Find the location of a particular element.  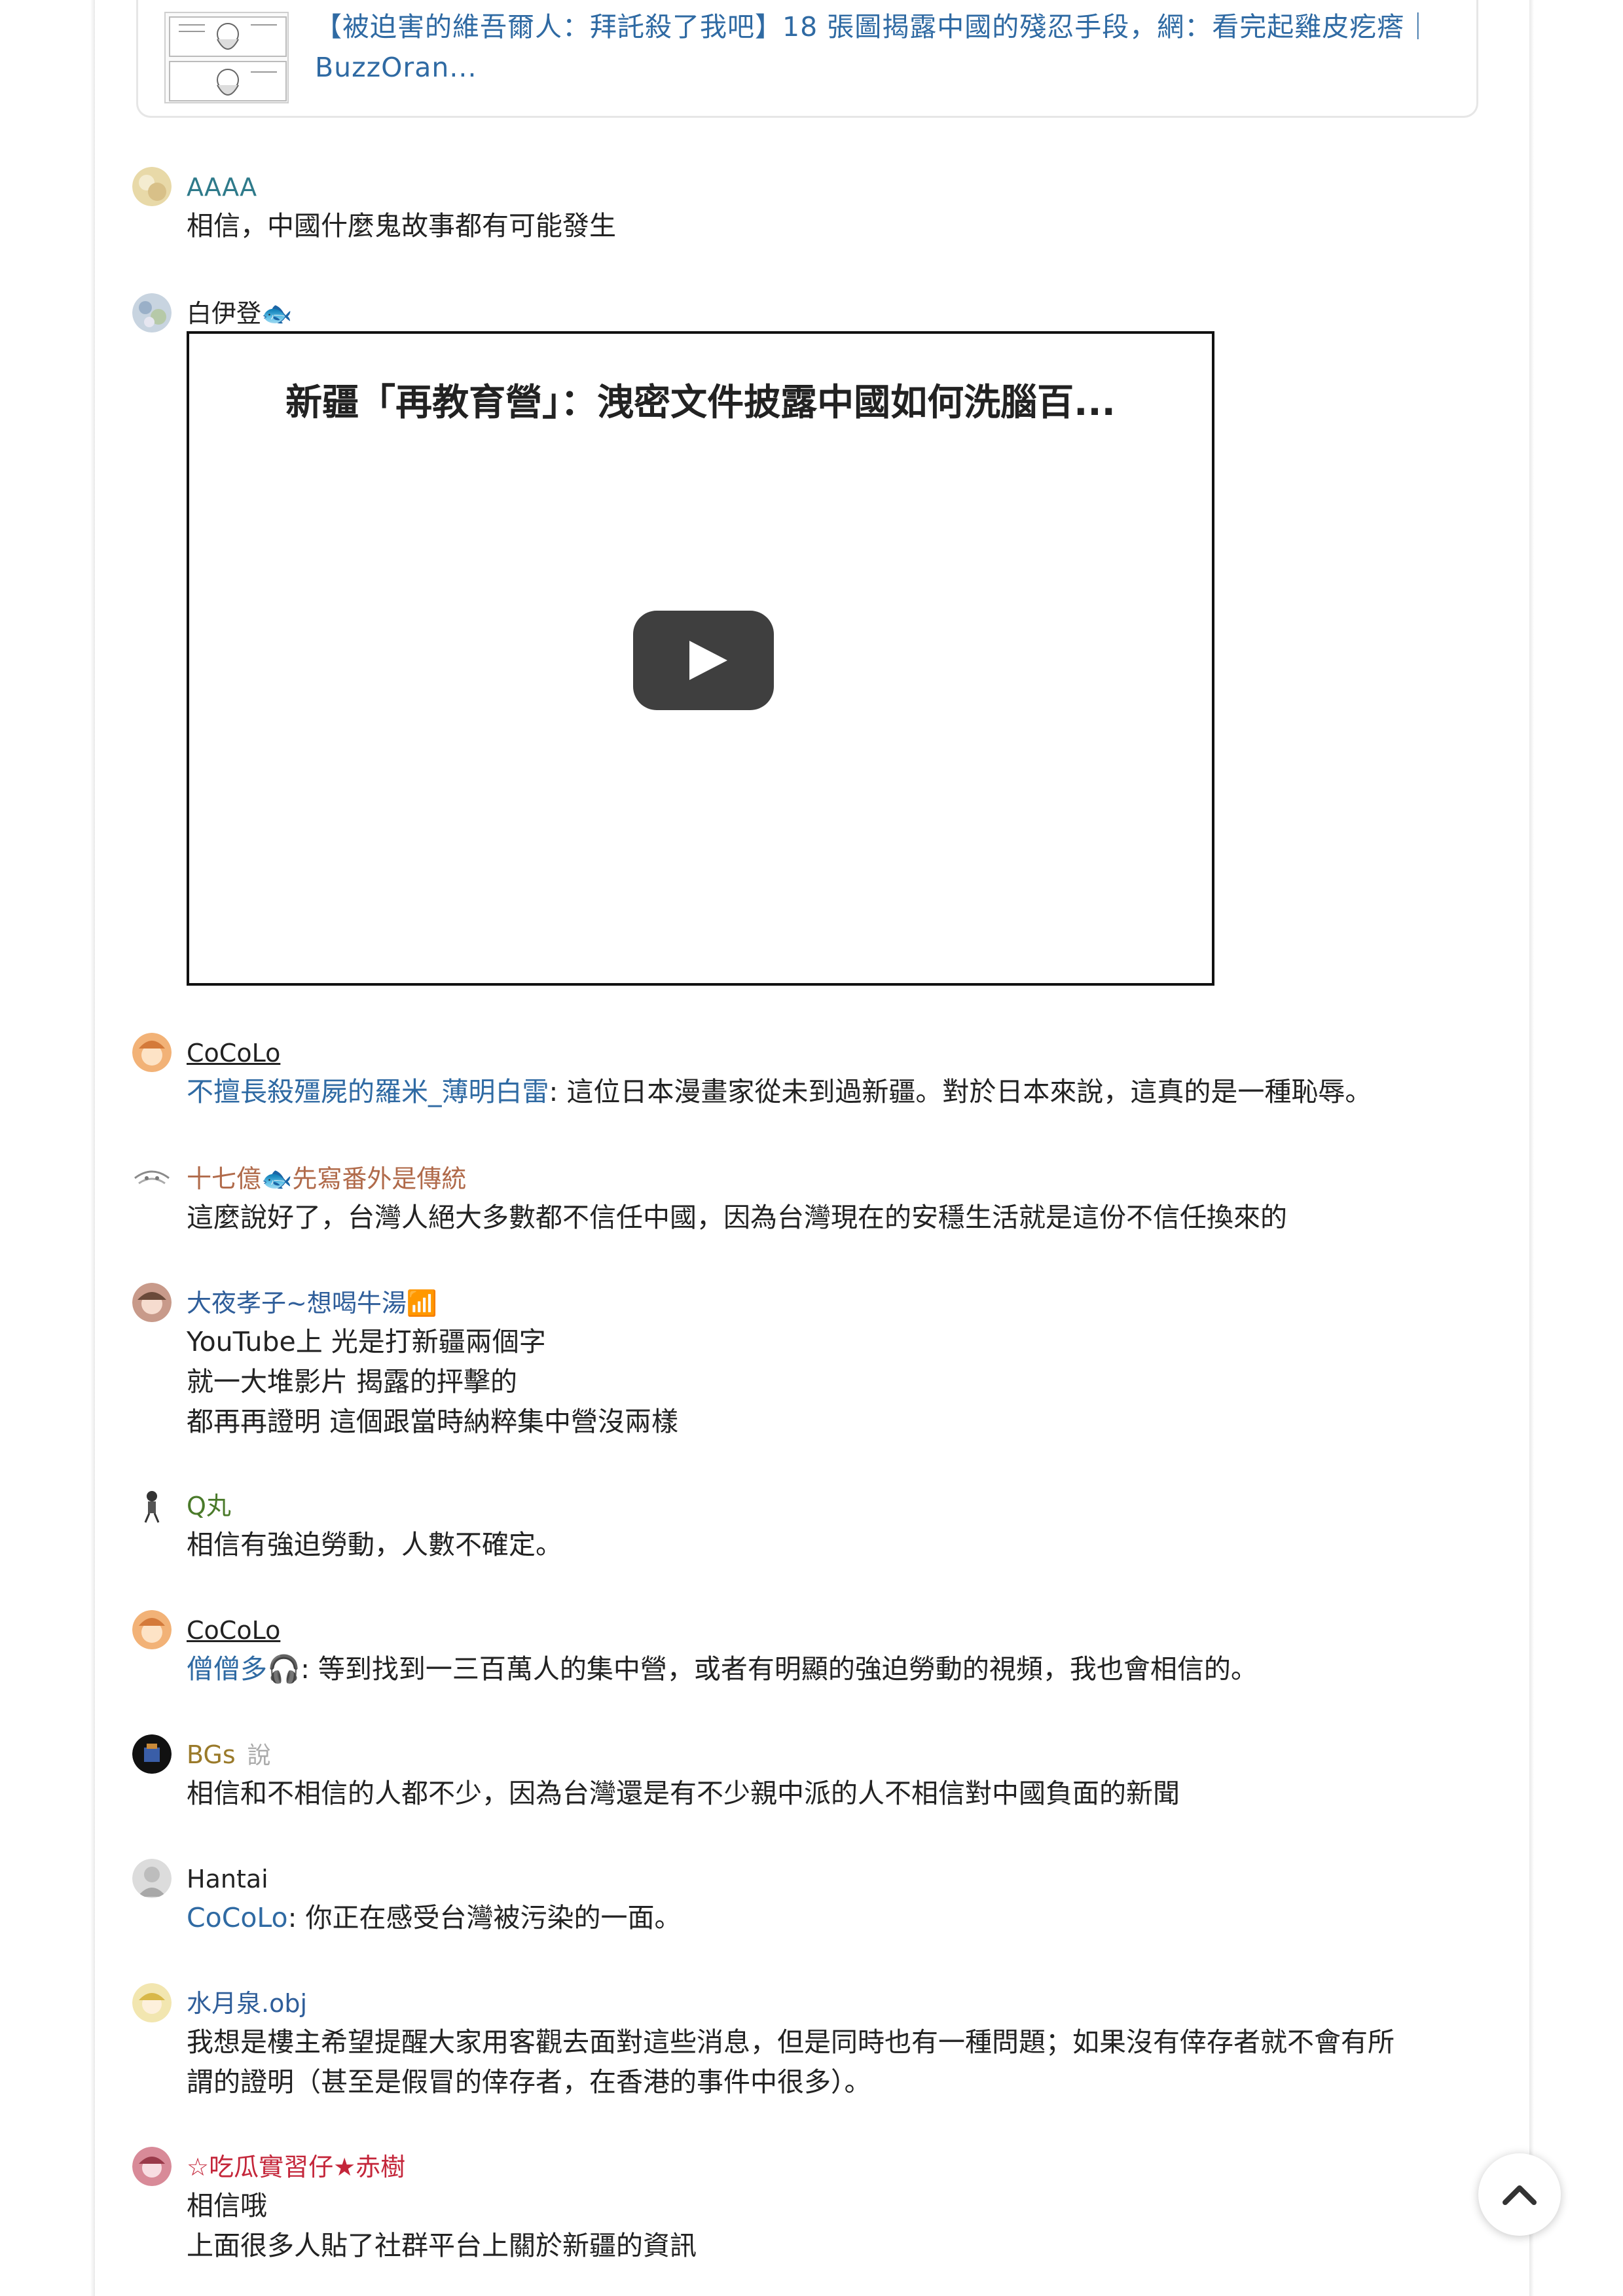

scroll-to-top-button is located at coordinates (1519, 2194).